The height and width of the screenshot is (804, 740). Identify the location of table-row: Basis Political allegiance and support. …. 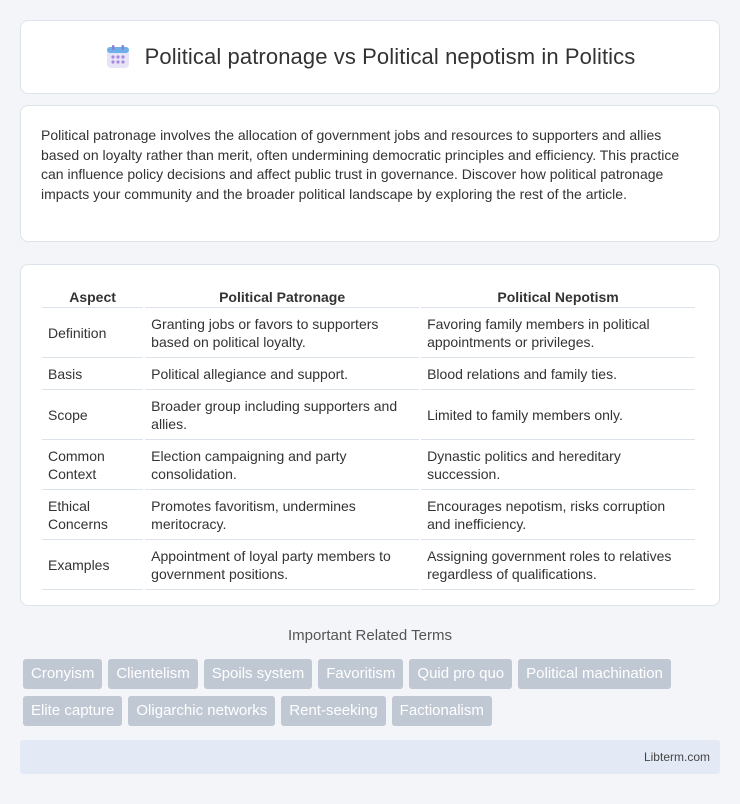
(368, 374).